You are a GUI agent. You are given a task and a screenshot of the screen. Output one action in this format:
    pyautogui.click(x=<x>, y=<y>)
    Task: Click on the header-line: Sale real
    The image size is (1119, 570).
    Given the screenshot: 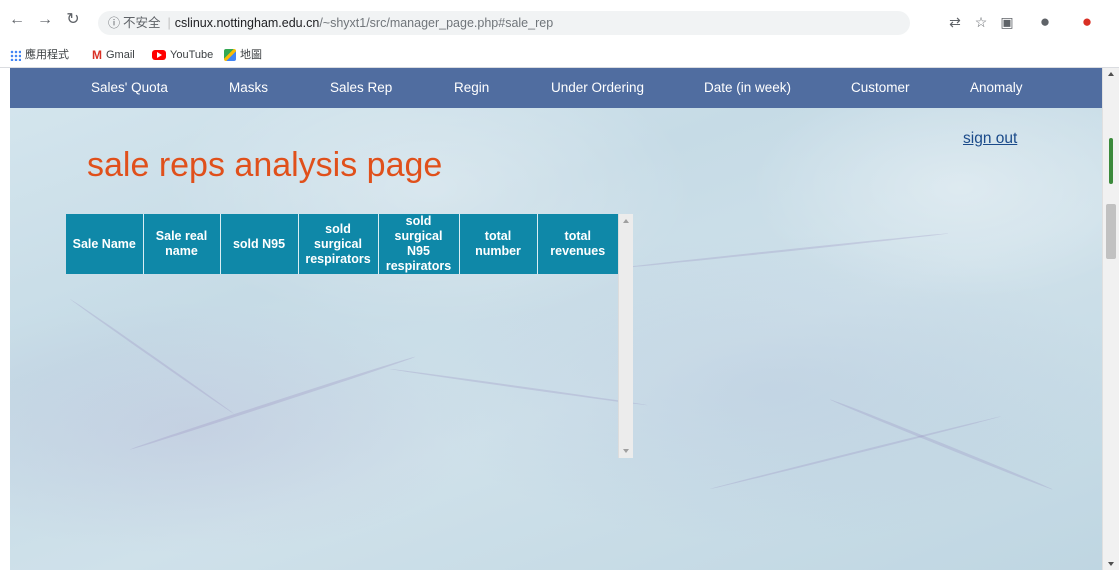 What is the action you would take?
    pyautogui.click(x=181, y=236)
    